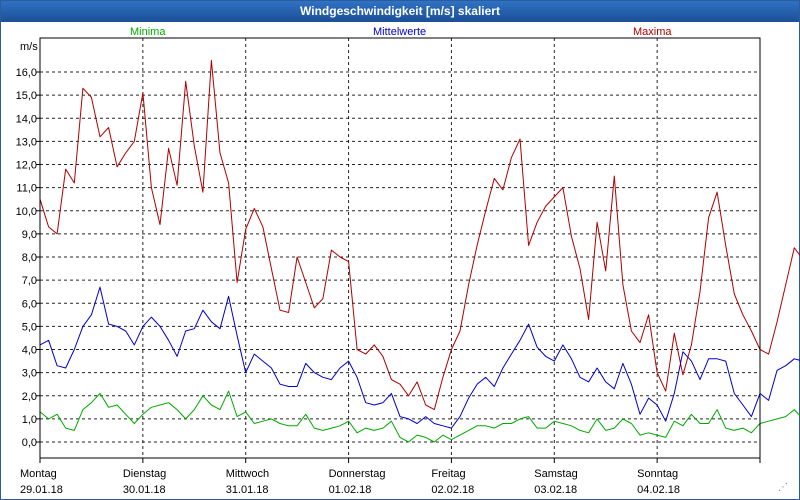 The width and height of the screenshot is (800, 500). Describe the element at coordinates (555, 490) in the screenshot. I see `x-tick-label-date: 03.02.18` at that location.